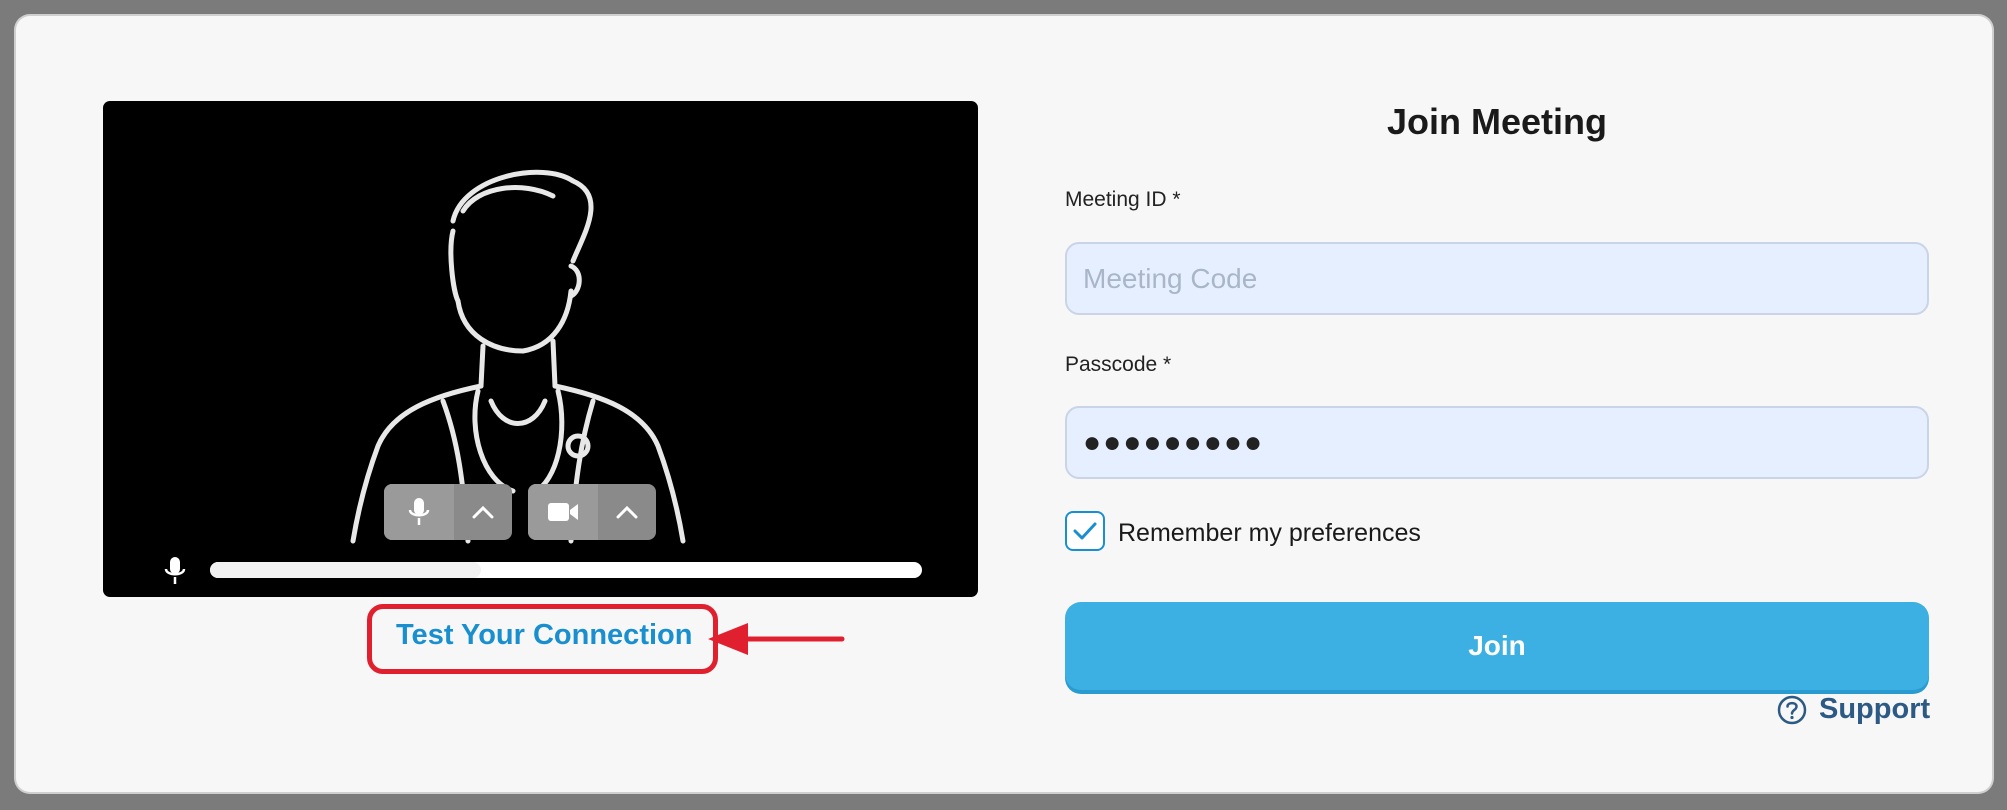 This screenshot has width=2007, height=810. I want to click on join-button: Join, so click(1497, 646).